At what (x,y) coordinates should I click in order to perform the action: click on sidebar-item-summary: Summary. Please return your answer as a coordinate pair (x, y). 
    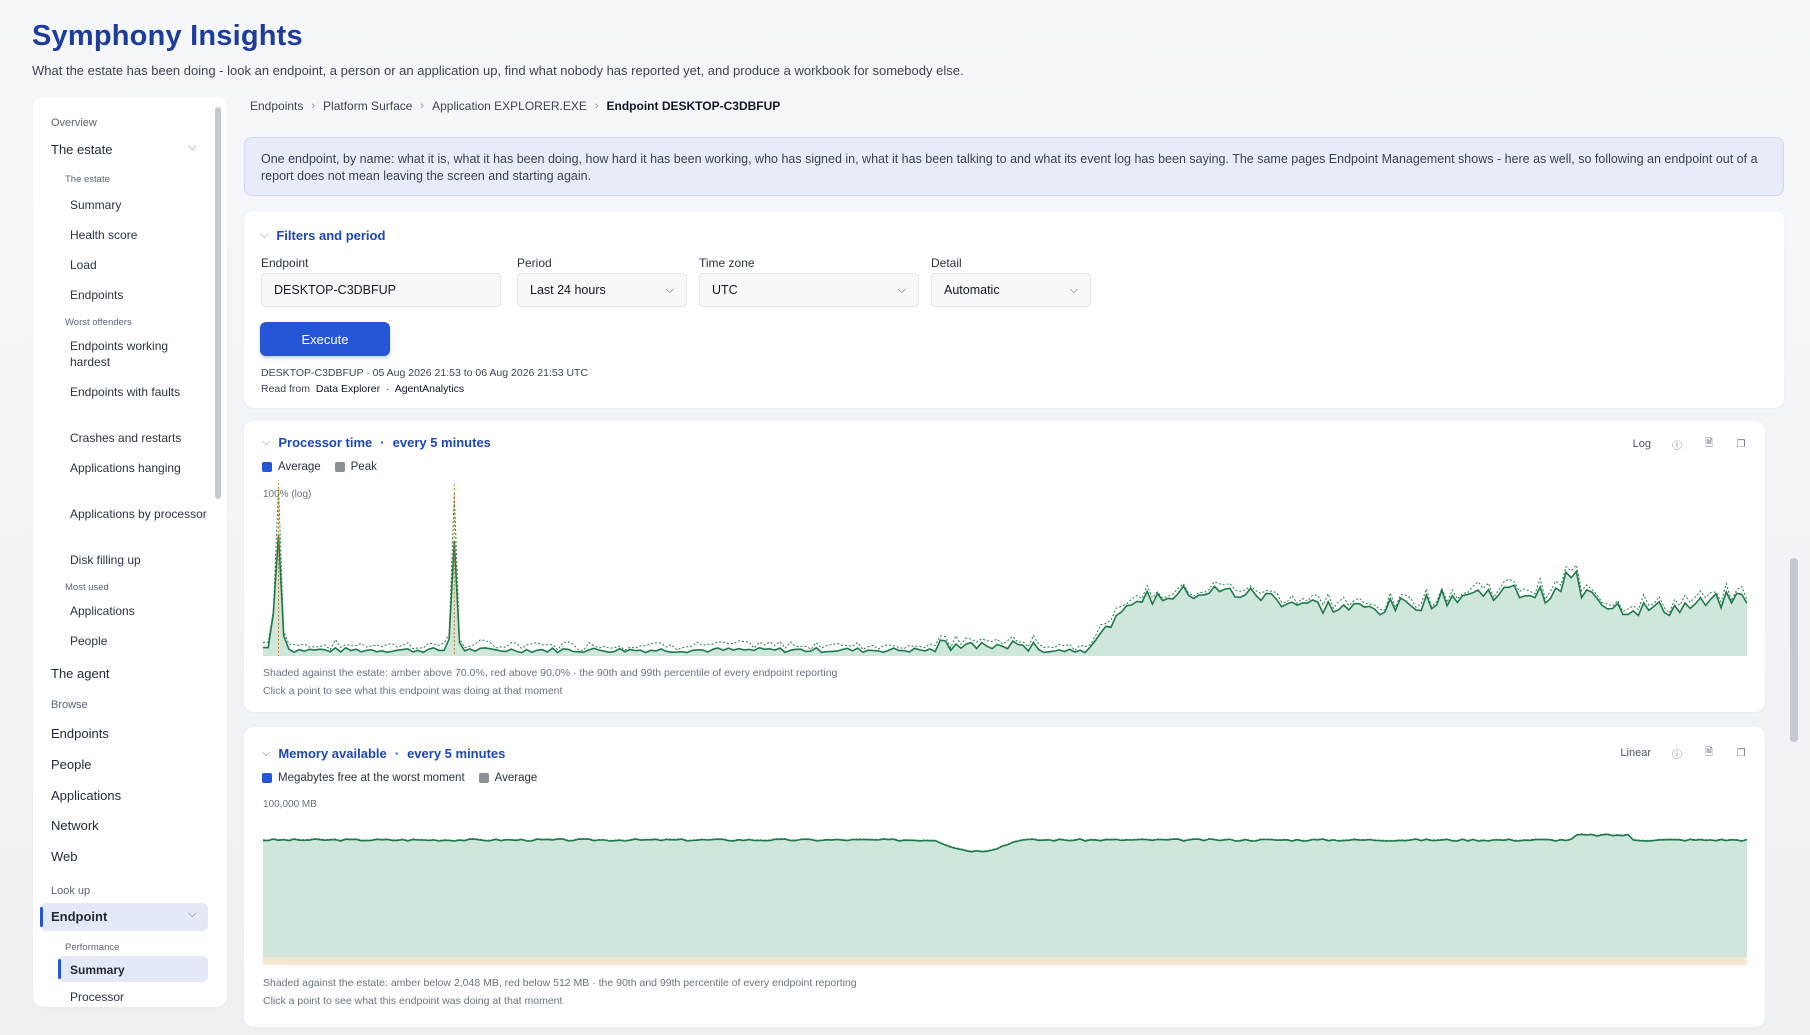
    Looking at the image, I should click on (140, 205).